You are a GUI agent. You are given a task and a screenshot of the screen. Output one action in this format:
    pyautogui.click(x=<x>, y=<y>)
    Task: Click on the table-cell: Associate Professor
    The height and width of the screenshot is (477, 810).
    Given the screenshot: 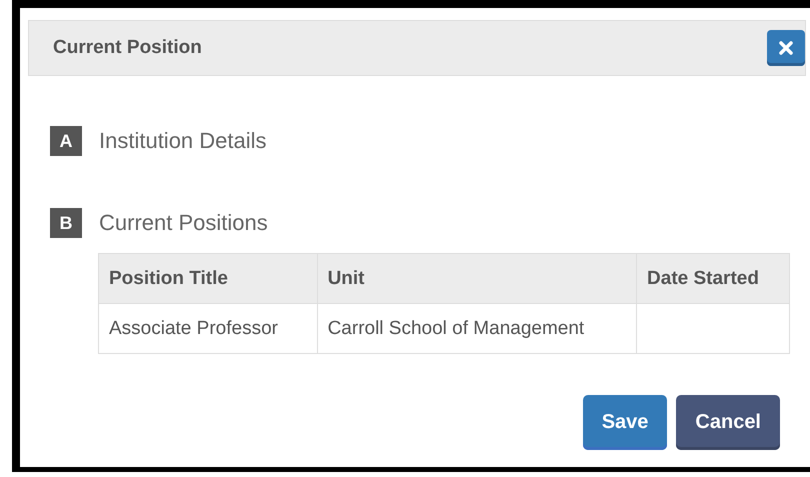 What is the action you would take?
    pyautogui.click(x=208, y=329)
    